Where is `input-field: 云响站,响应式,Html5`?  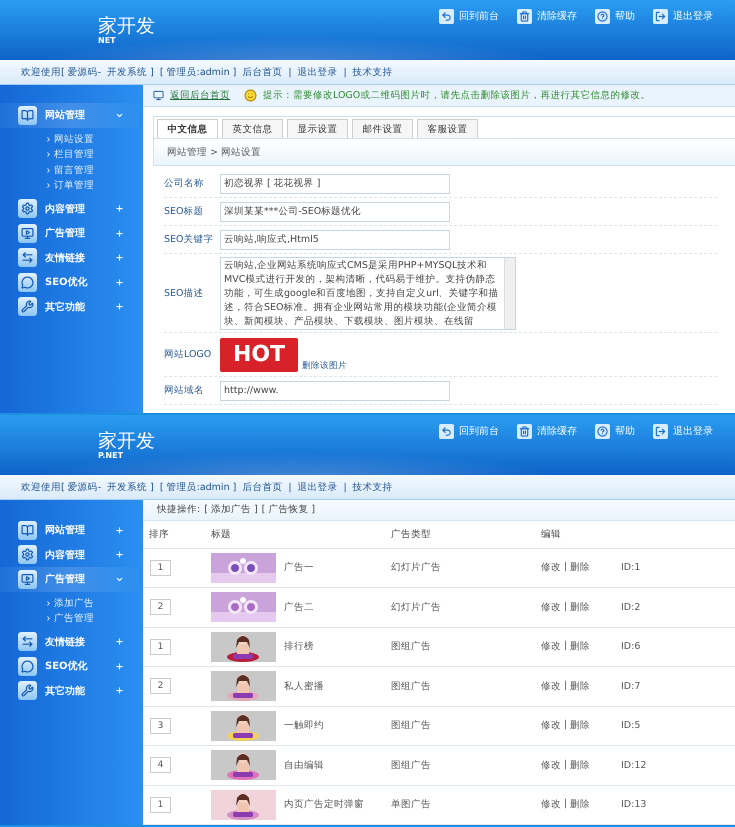 input-field: 云响站,响应式,Html5 is located at coordinates (335, 240).